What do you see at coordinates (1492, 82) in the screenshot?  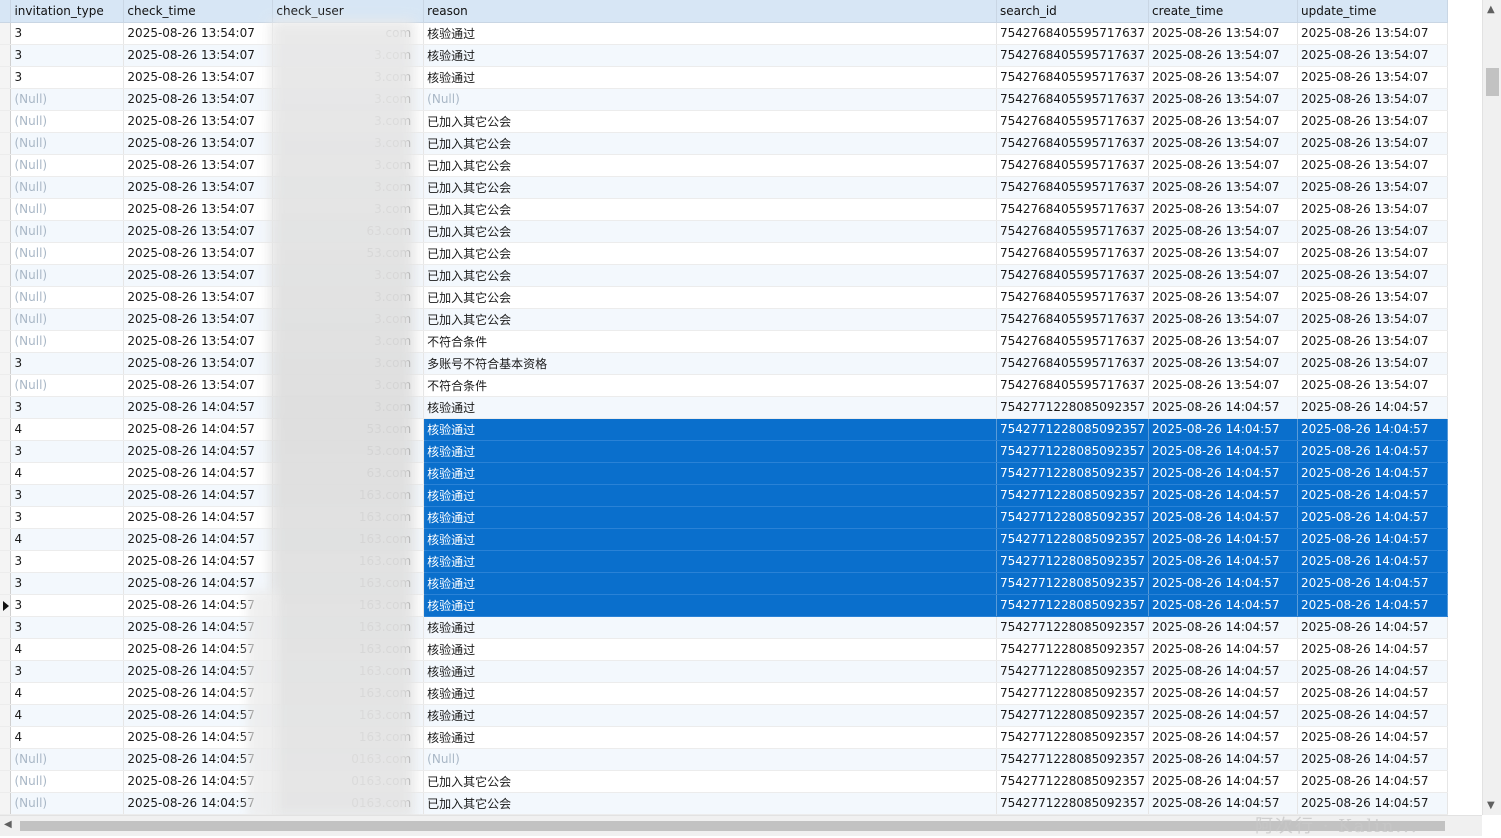 I see `vertical-scroll-thumb` at bounding box center [1492, 82].